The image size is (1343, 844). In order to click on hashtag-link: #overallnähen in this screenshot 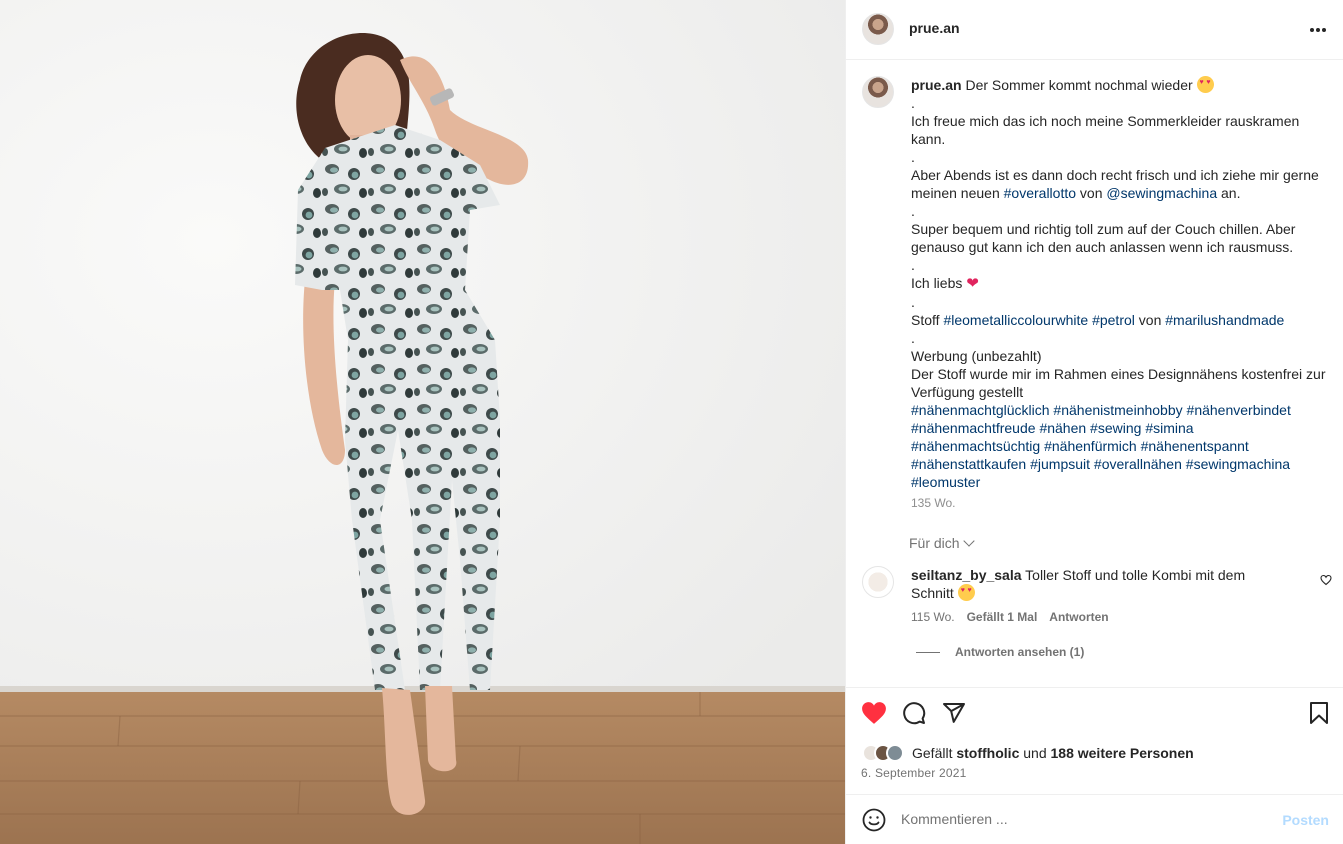, I will do `click(1138, 464)`.